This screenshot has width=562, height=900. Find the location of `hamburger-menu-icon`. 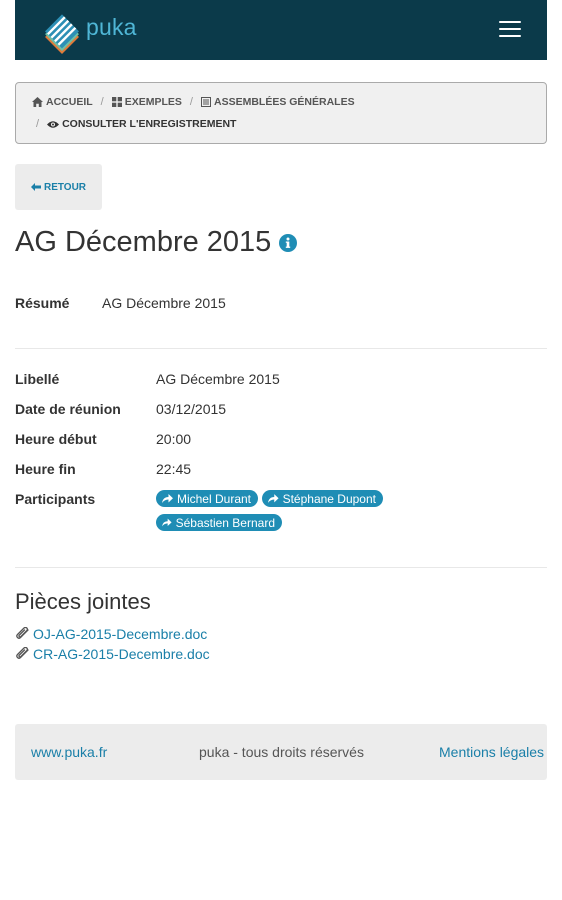

hamburger-menu-icon is located at coordinates (510, 29).